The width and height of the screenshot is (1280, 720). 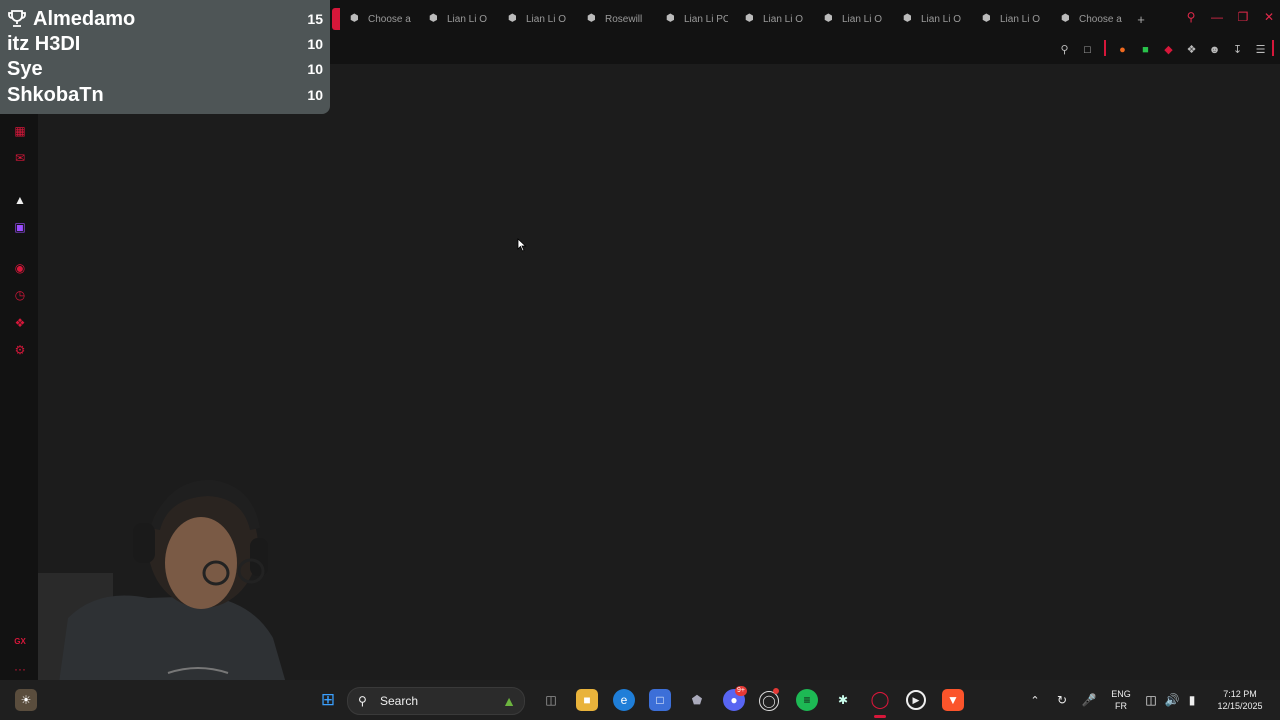 I want to click on sidebar-twitch-icon: ▣, so click(x=20, y=227).